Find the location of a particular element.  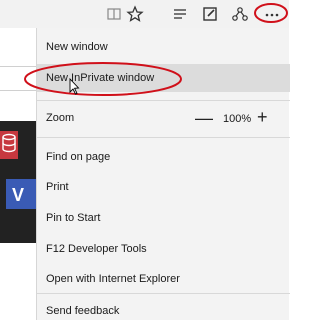

hub-icon is located at coordinates (180, 14).